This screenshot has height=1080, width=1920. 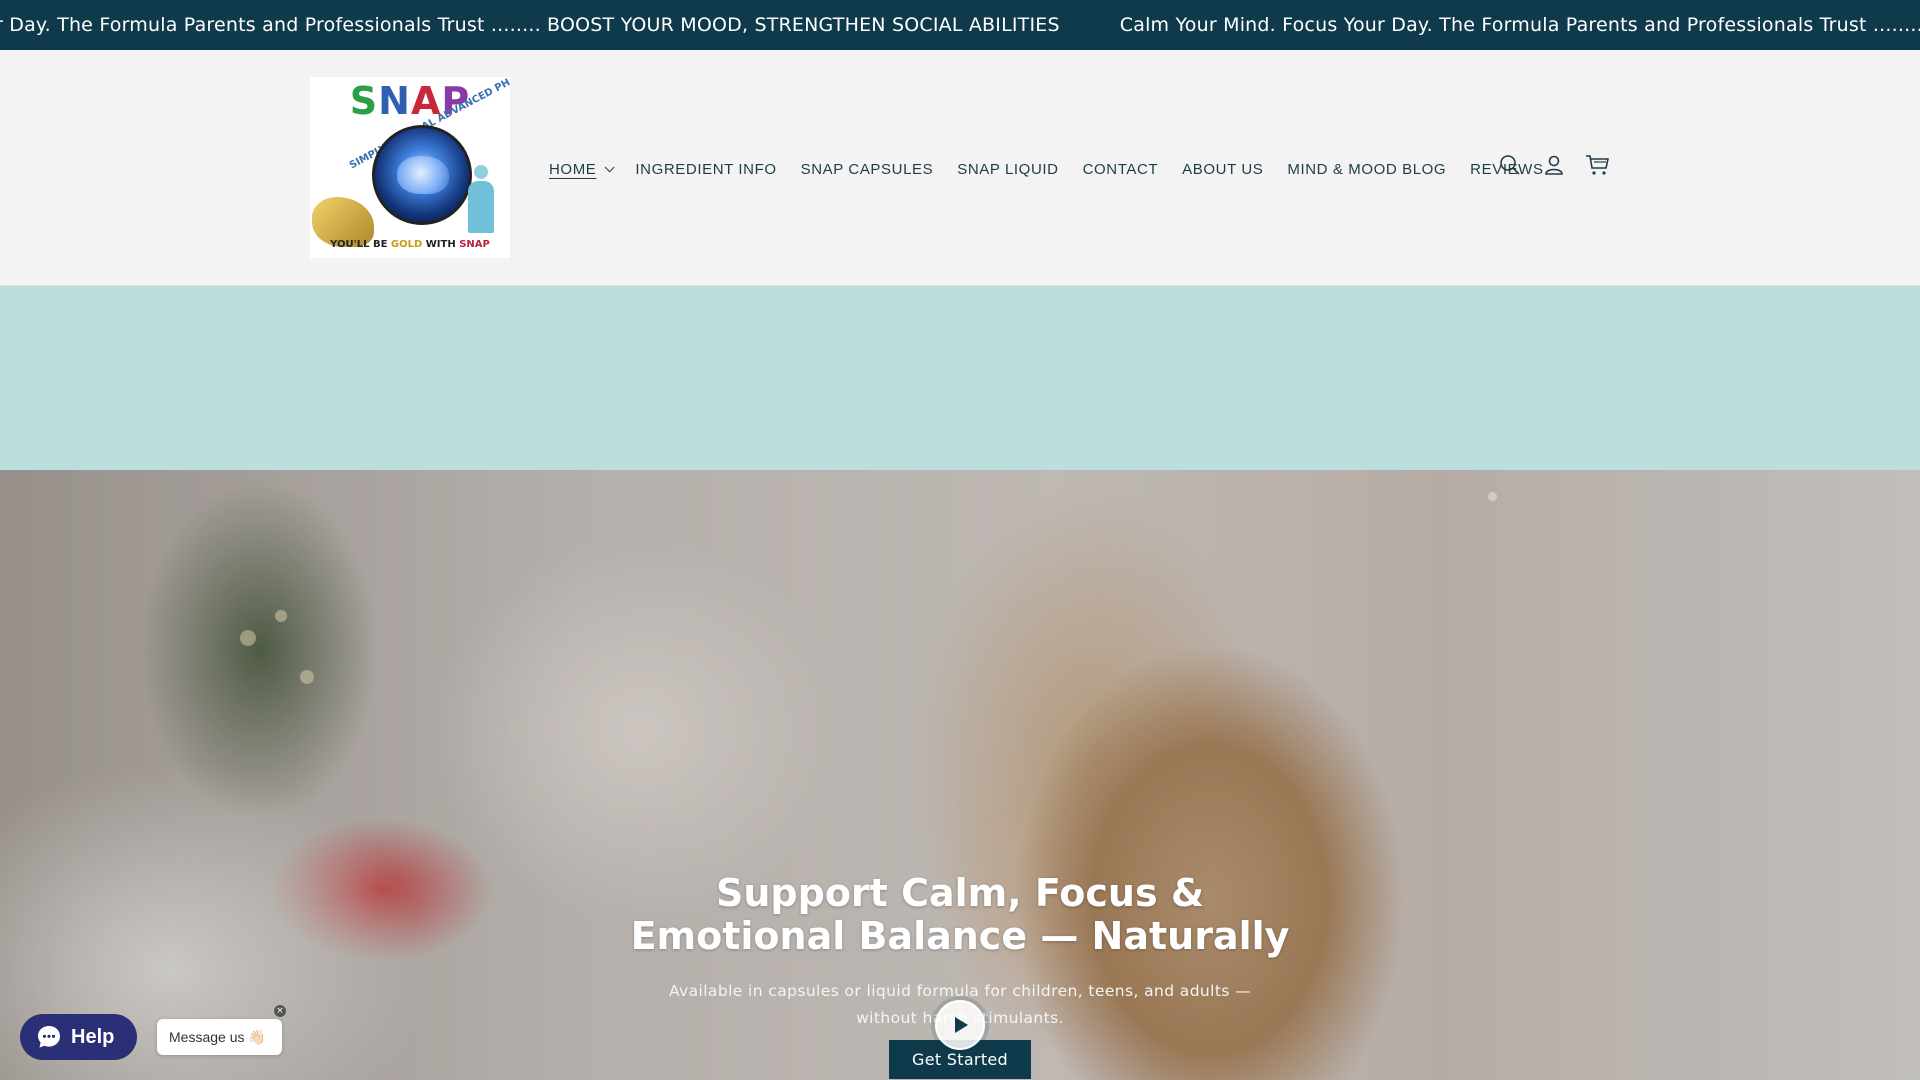 I want to click on chevron-down-icon, so click(x=610, y=166).